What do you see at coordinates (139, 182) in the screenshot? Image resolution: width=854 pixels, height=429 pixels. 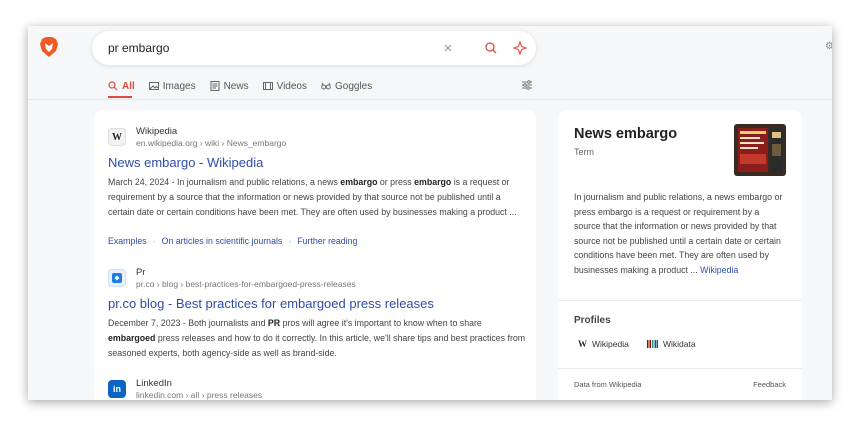 I see `result-date: March 24, 2024` at bounding box center [139, 182].